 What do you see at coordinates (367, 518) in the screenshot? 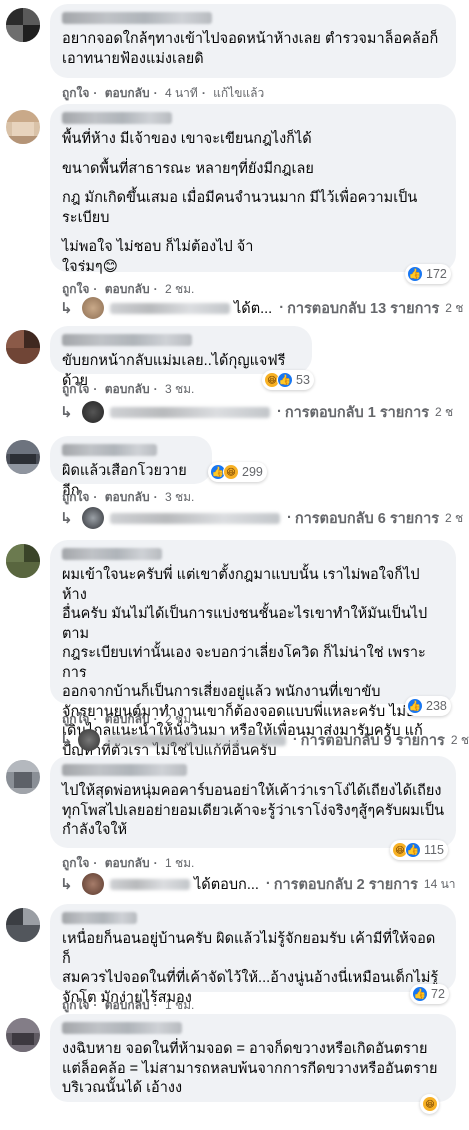
I see `reply-count: การตอบกลับ 6 รายการ` at bounding box center [367, 518].